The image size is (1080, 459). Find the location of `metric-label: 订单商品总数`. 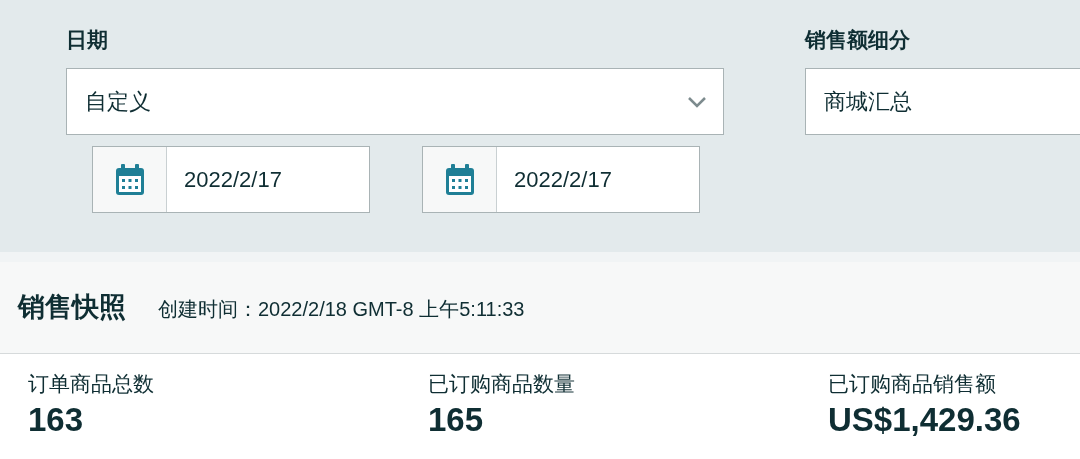

metric-label: 订单商品总数 is located at coordinates (91, 384).